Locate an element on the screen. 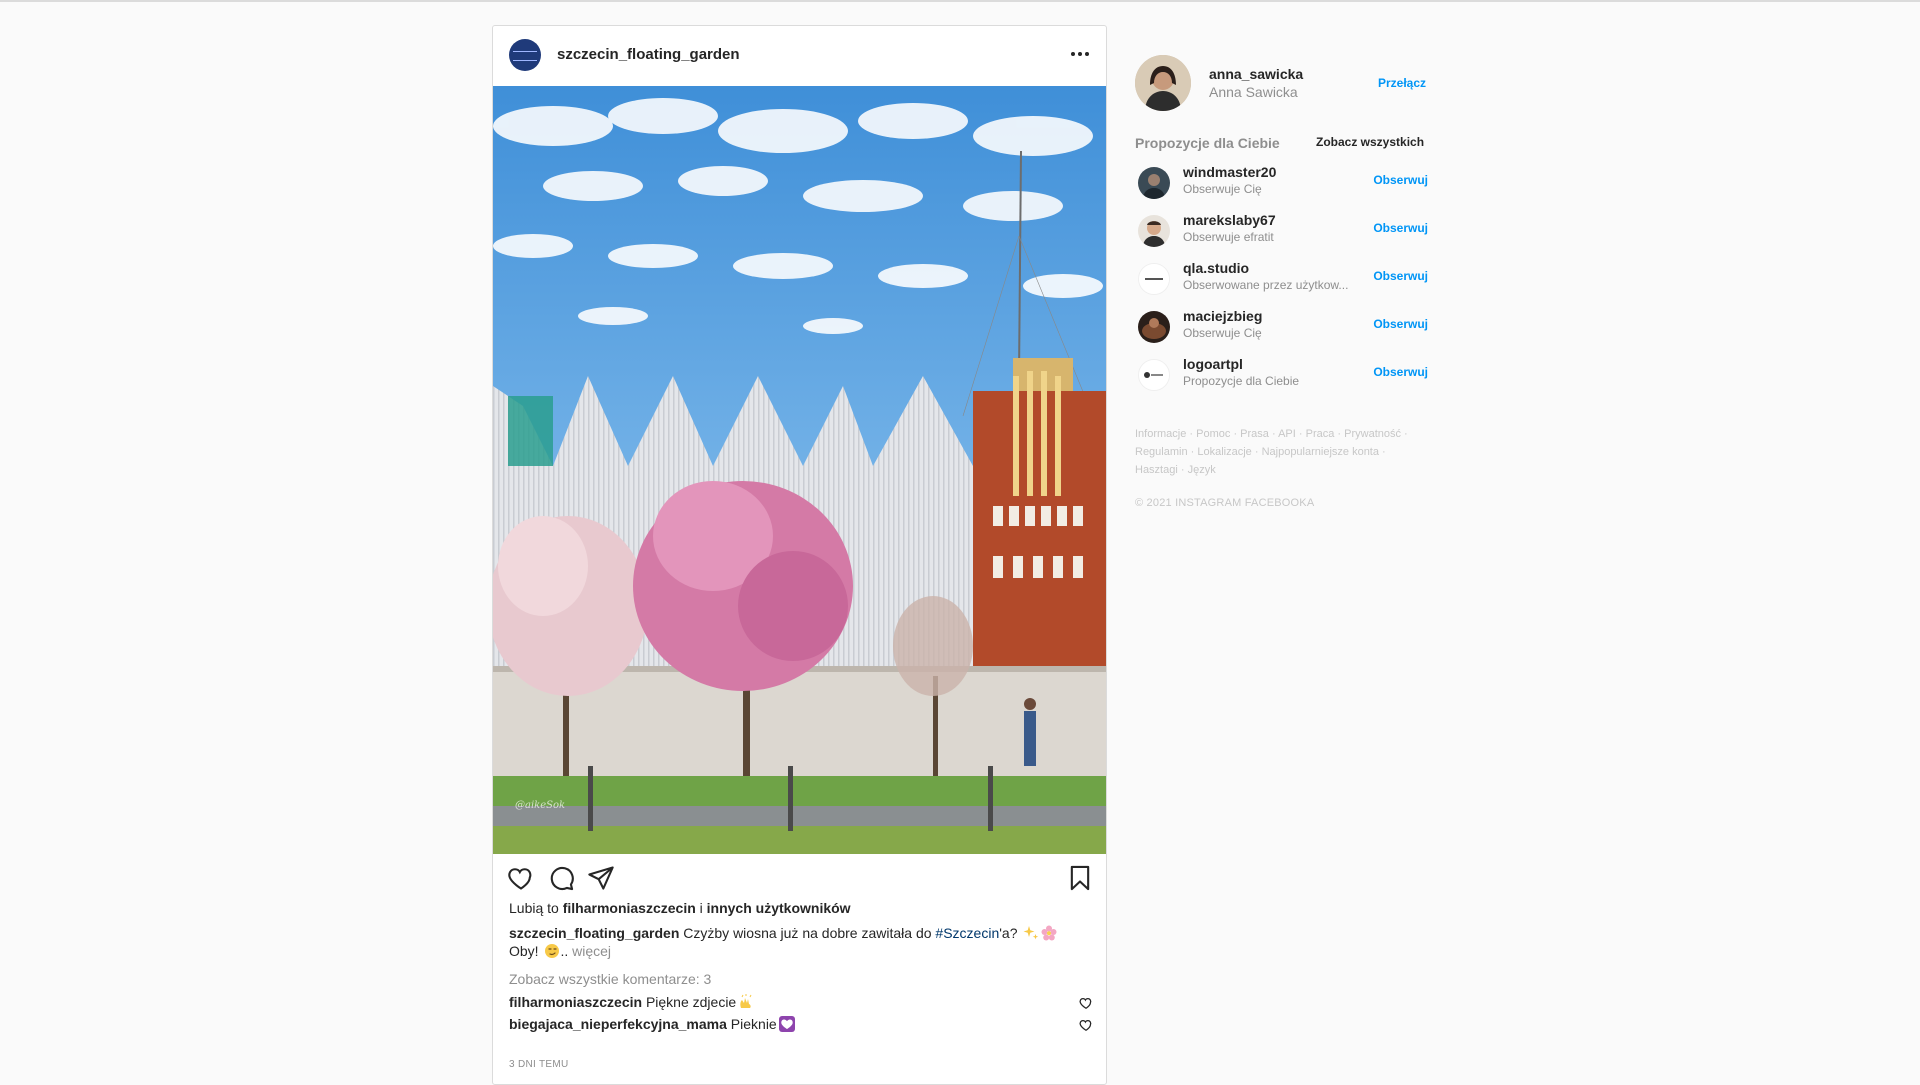  footer-link: Lokalizacje is located at coordinates (1224, 452).